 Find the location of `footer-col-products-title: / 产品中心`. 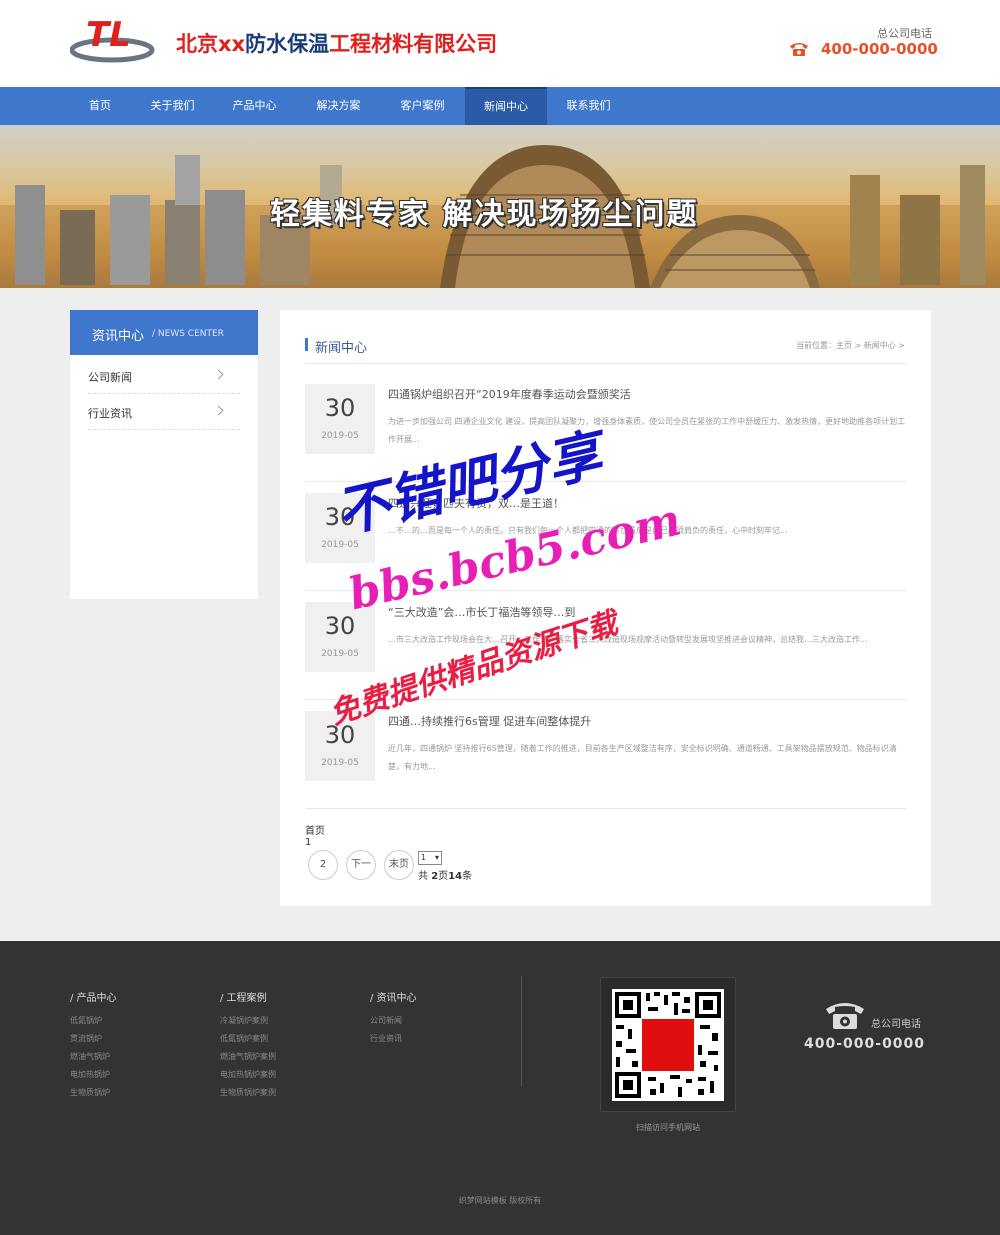

footer-col-products-title: / 产品中心 is located at coordinates (93, 998).